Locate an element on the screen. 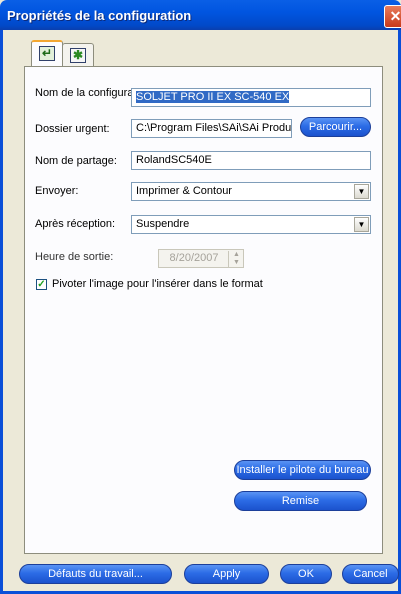 This screenshot has height=594, width=401. install-driver-button: Installer le pilote du bureau is located at coordinates (302, 470).